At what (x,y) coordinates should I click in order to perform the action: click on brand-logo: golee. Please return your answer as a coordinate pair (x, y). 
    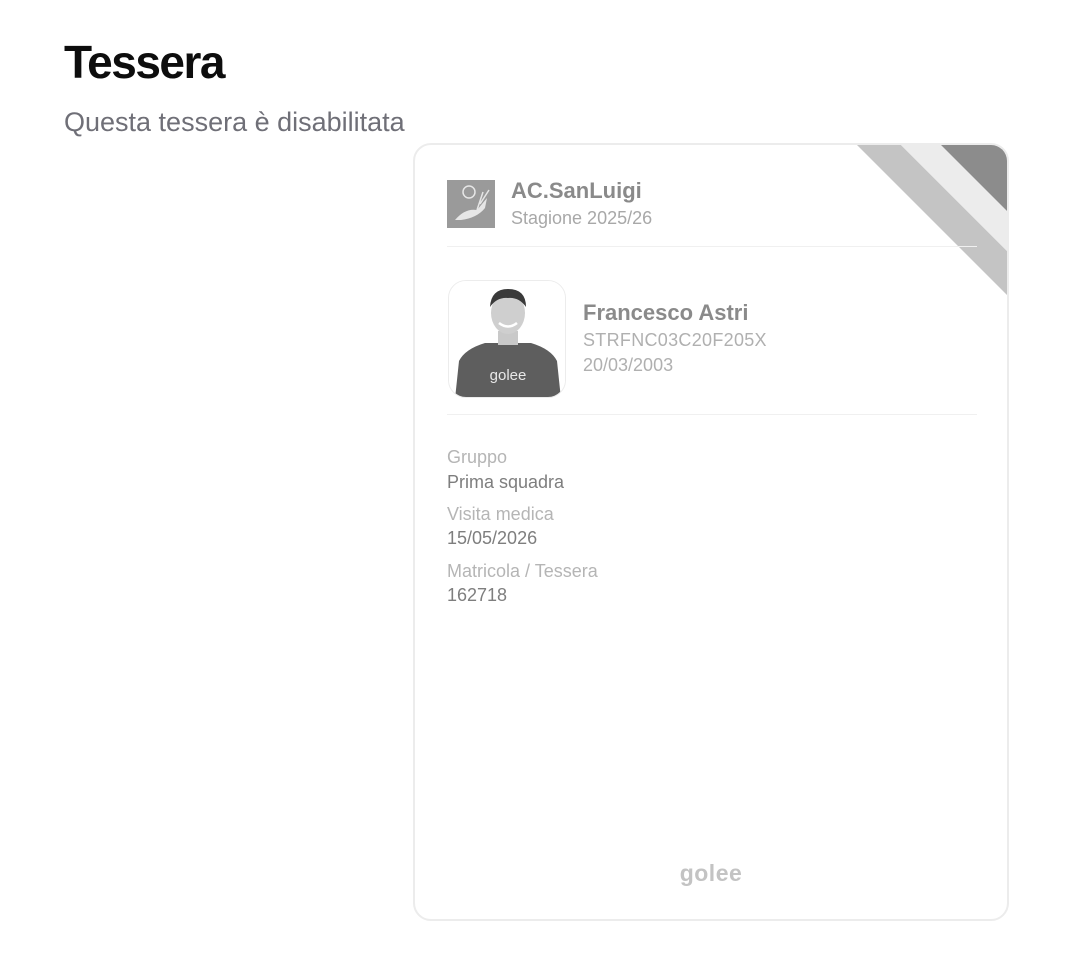
    Looking at the image, I should click on (711, 873).